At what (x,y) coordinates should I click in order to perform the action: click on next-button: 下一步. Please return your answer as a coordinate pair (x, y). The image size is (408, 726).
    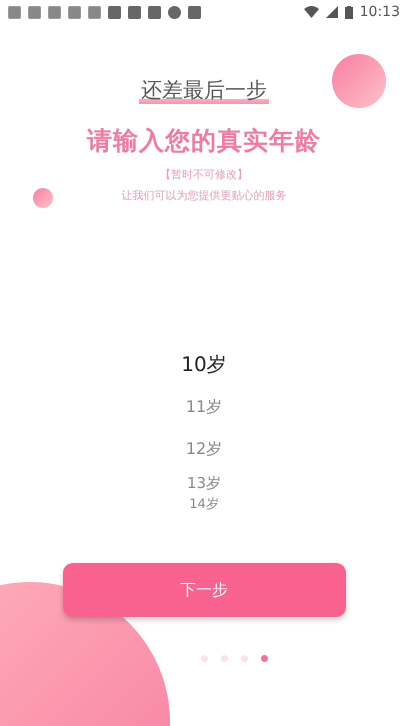
    Looking at the image, I should click on (204, 590).